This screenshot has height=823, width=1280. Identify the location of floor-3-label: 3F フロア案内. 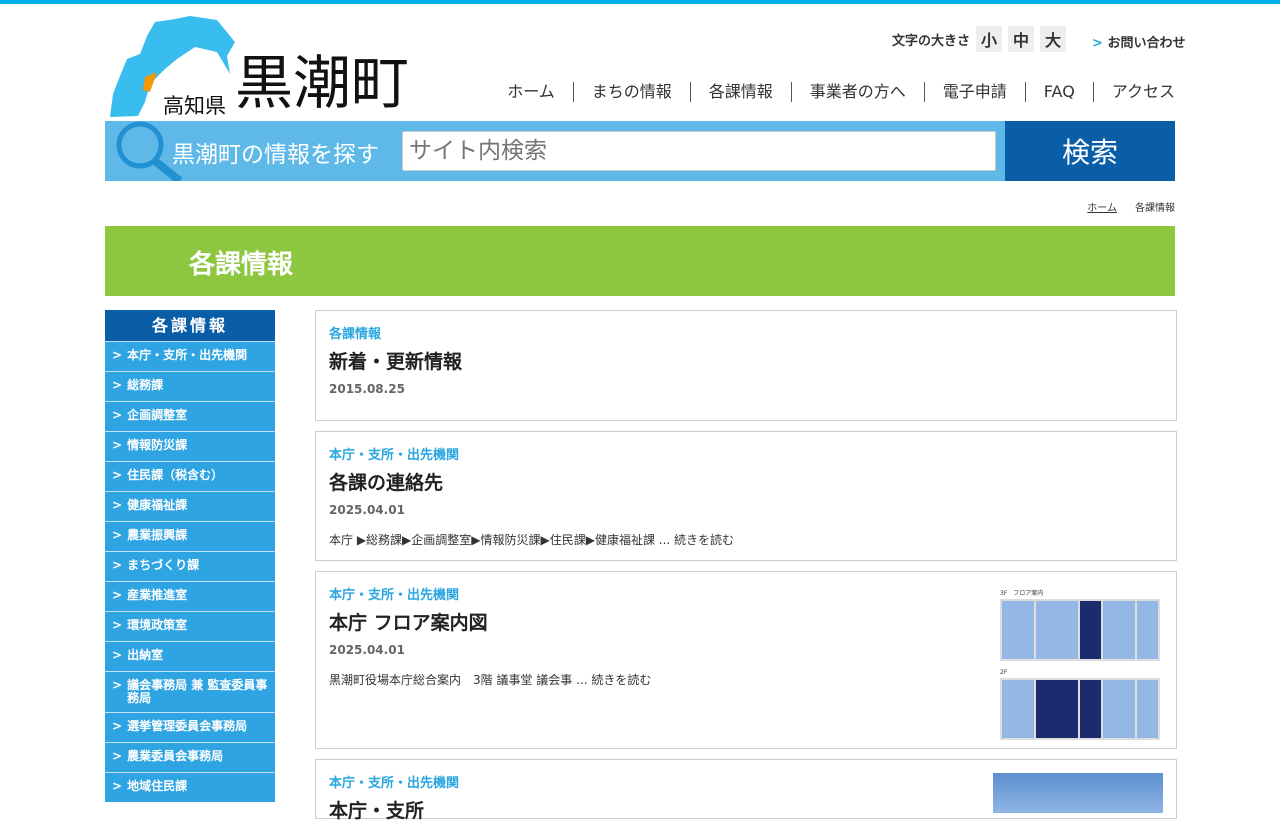
(1022, 593).